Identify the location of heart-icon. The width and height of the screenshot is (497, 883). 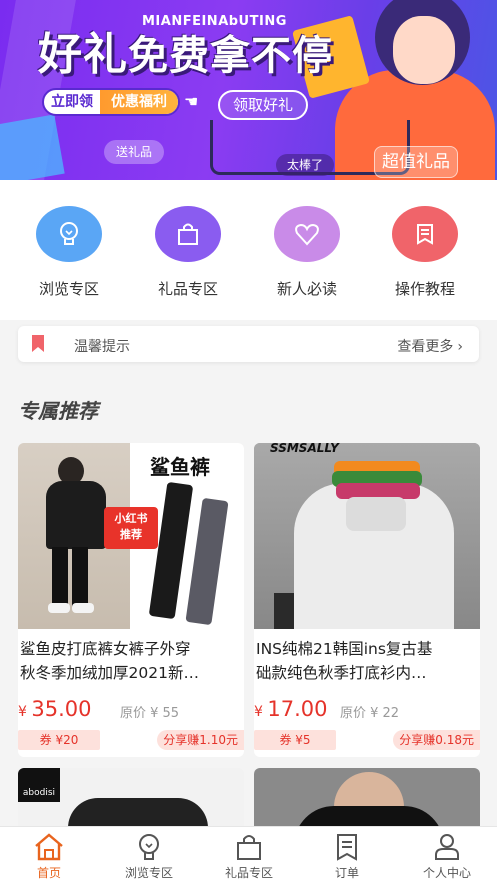
(307, 234).